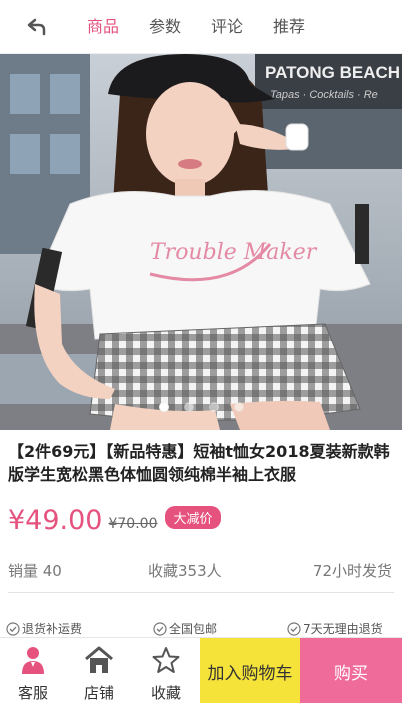 This screenshot has width=402, height=703. What do you see at coordinates (165, 27) in the screenshot?
I see `tab-parameters: 参数` at bounding box center [165, 27].